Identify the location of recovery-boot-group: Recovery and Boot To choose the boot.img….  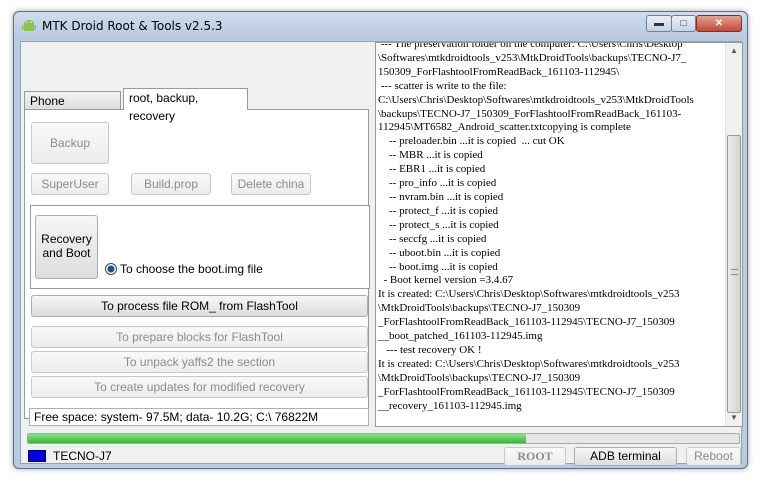
(200, 247).